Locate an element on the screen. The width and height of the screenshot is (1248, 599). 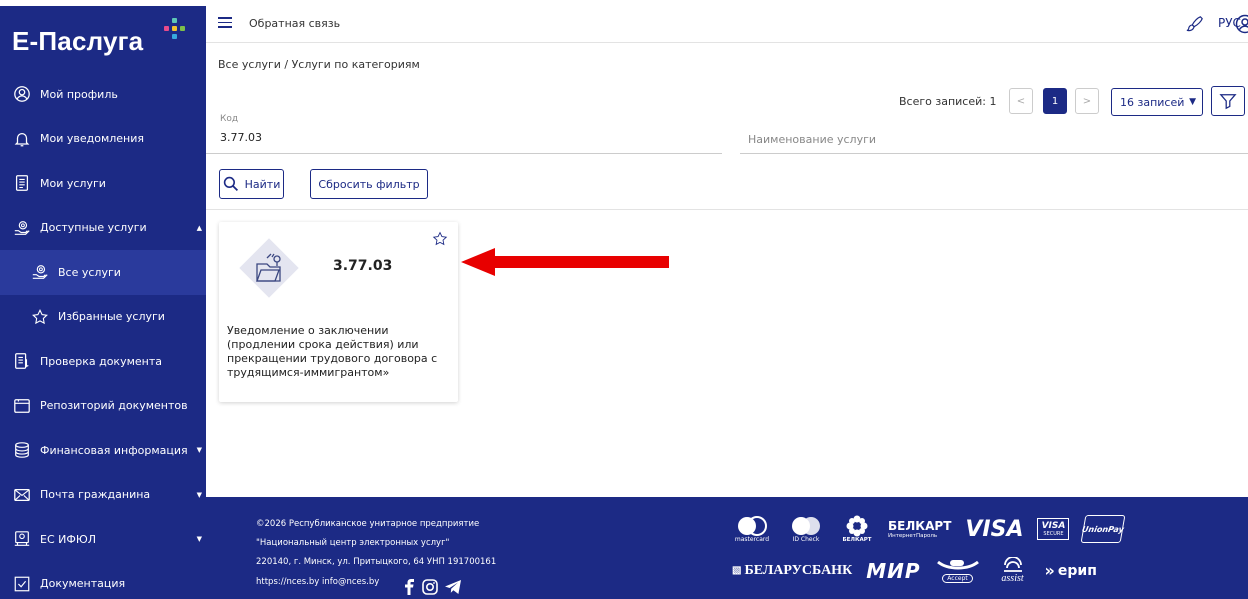
user-account-icon is located at coordinates (1241, 24).